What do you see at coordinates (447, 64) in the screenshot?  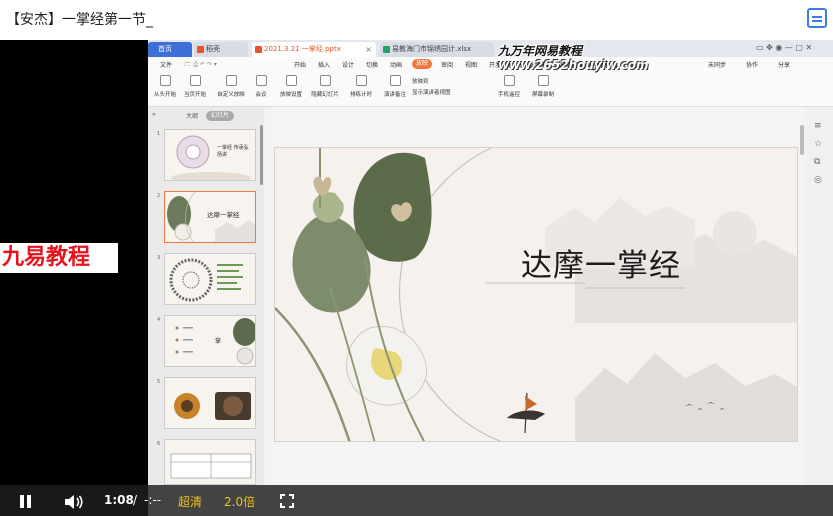 I see `menu-review: 审阅` at bounding box center [447, 64].